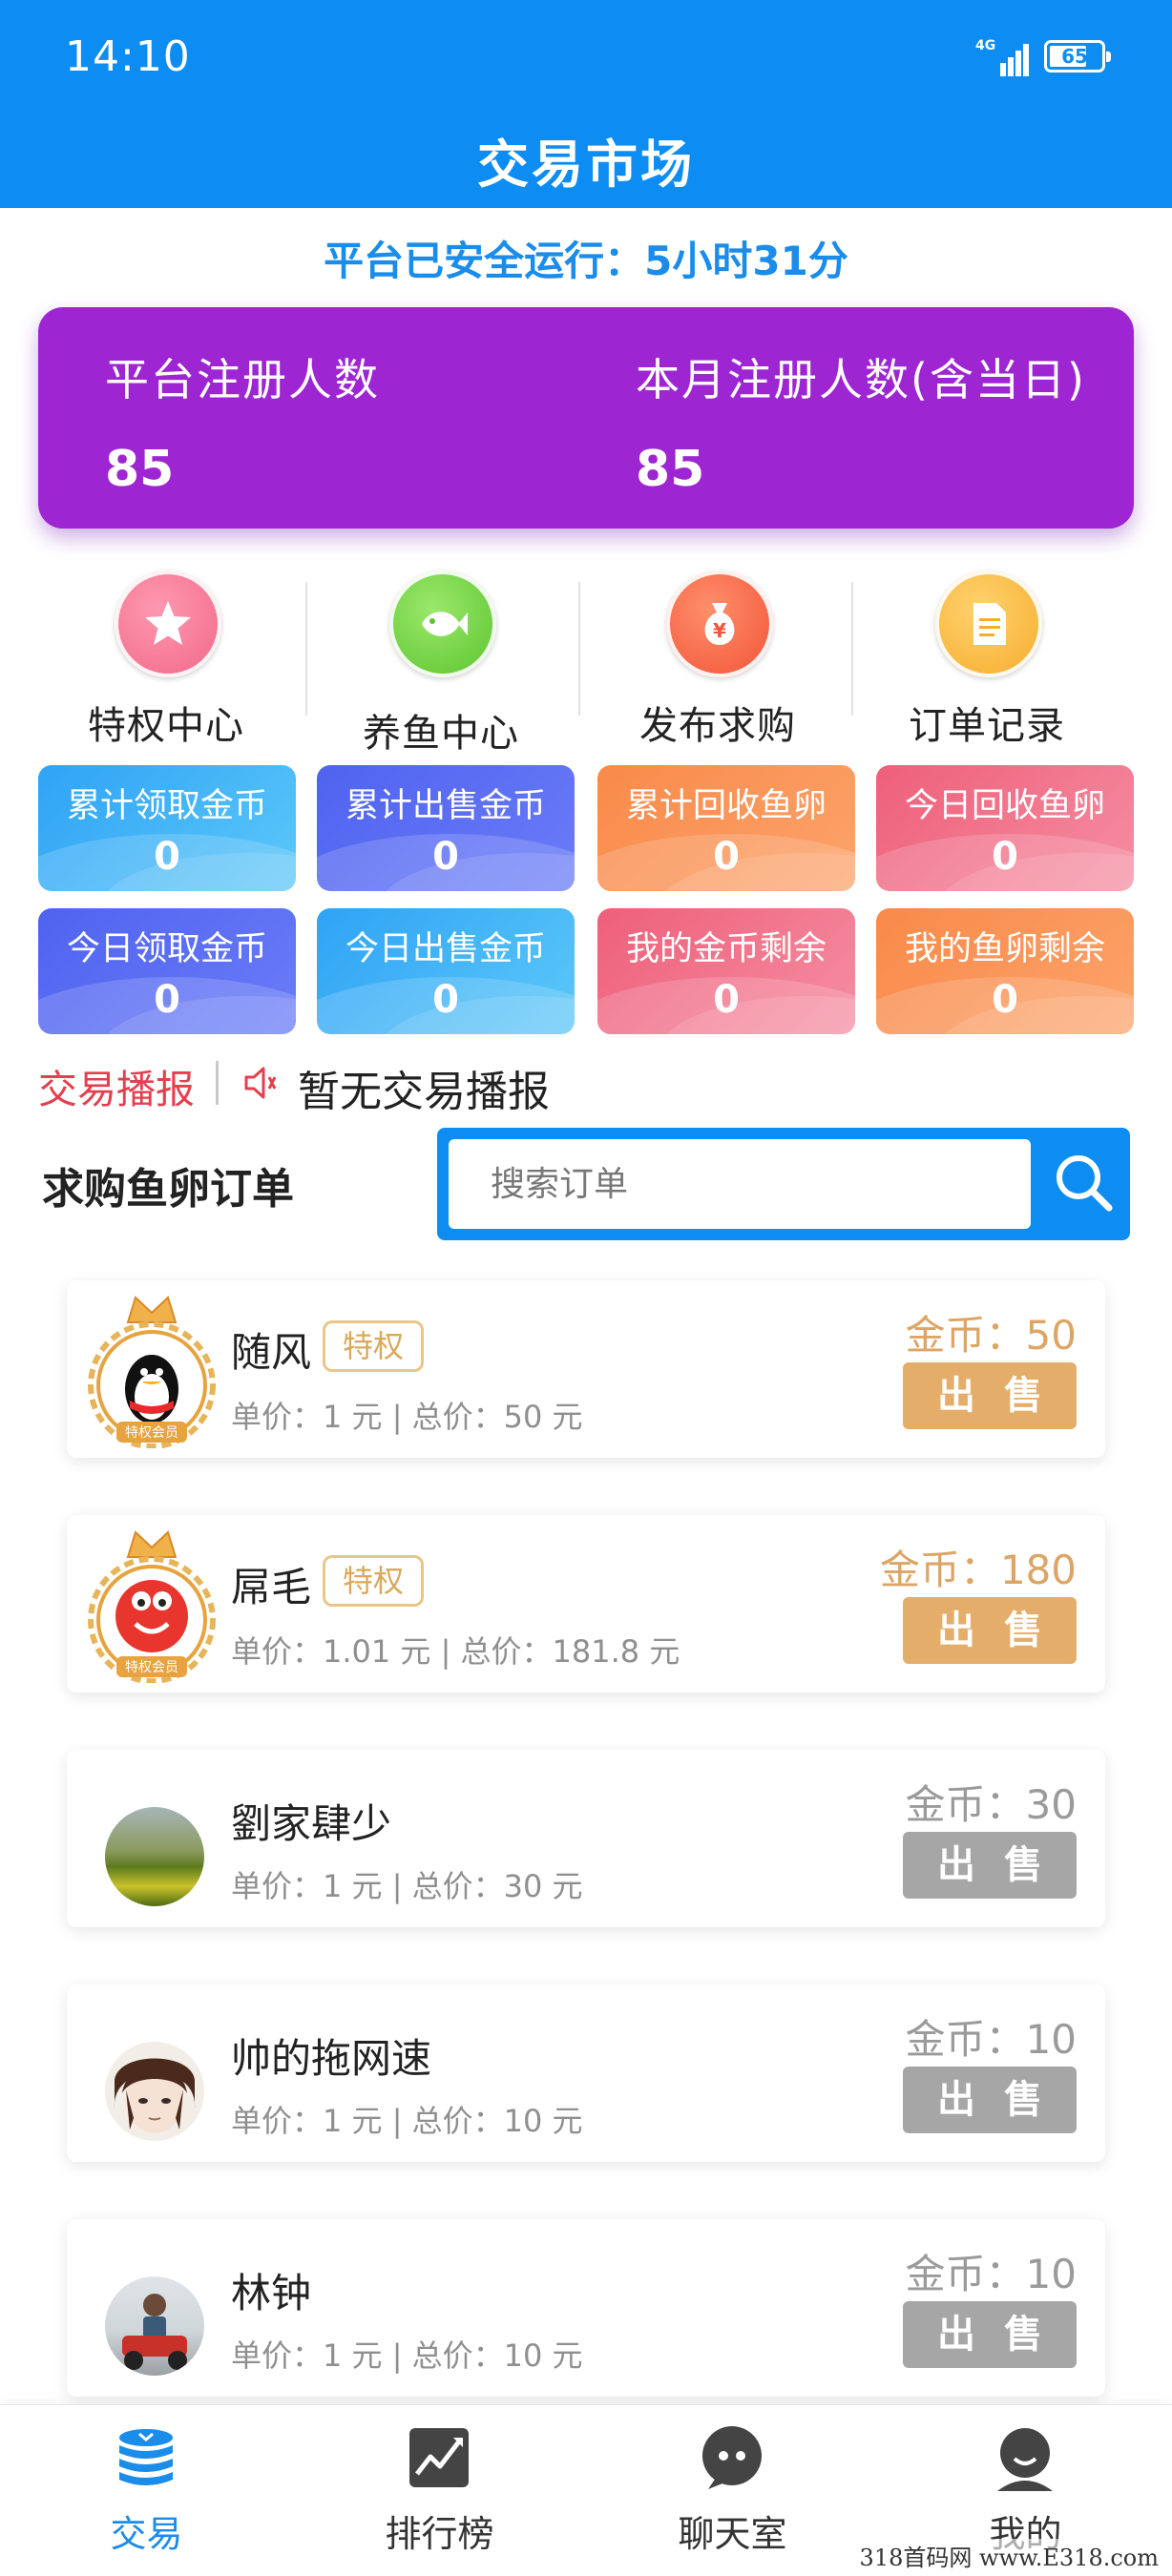 The height and width of the screenshot is (2576, 1172). I want to click on order-coins: 金币：180, so click(978, 1570).